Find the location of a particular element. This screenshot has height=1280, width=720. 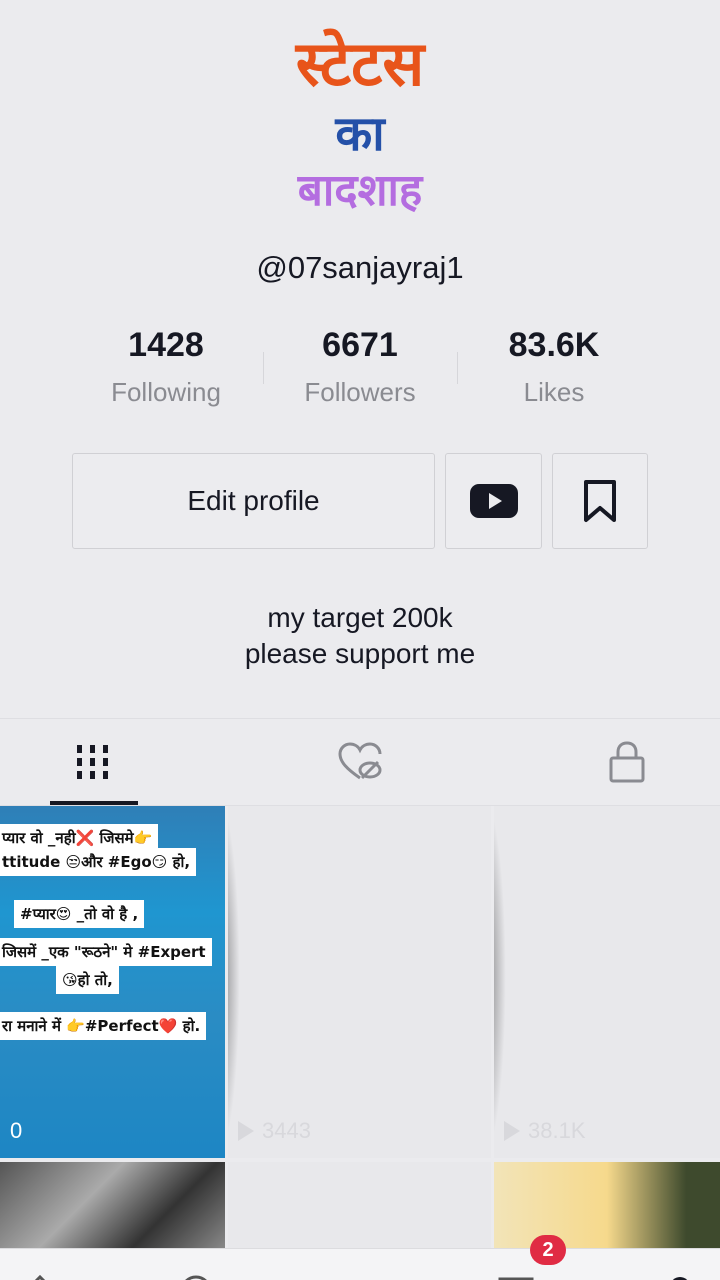

discover-icon is located at coordinates (196, 1275).